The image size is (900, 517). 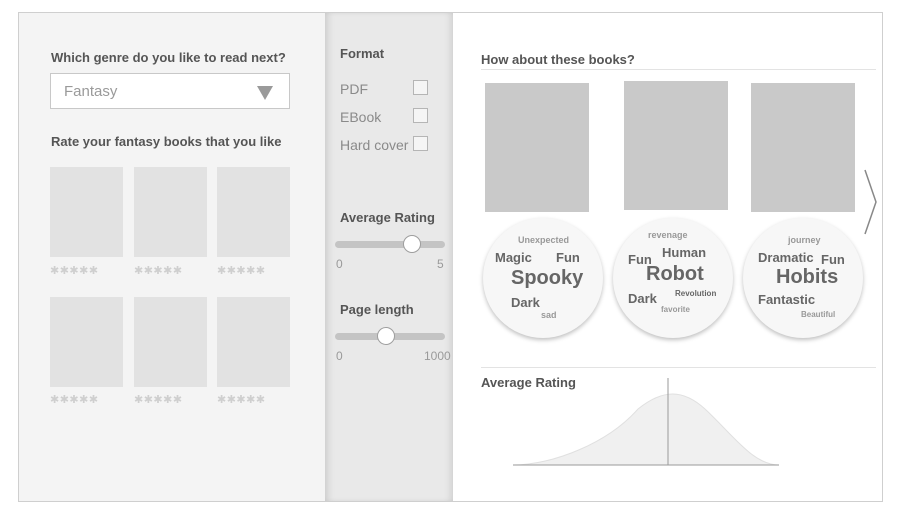 I want to click on chevron-right-icon, so click(x=871, y=202).